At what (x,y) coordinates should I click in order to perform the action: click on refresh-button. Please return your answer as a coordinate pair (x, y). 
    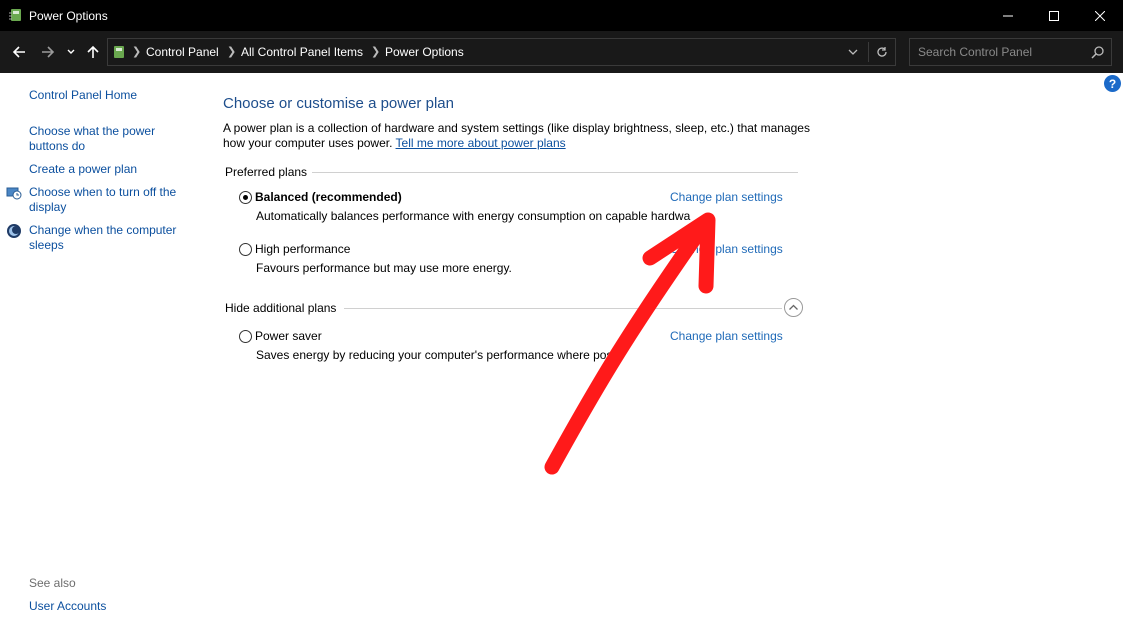
    Looking at the image, I should click on (882, 52).